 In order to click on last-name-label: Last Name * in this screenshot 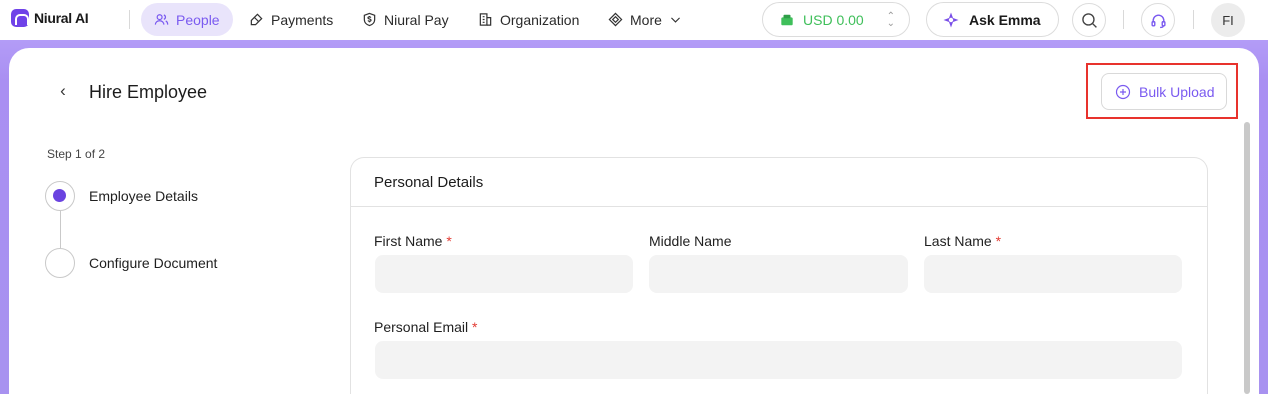, I will do `click(962, 241)`.